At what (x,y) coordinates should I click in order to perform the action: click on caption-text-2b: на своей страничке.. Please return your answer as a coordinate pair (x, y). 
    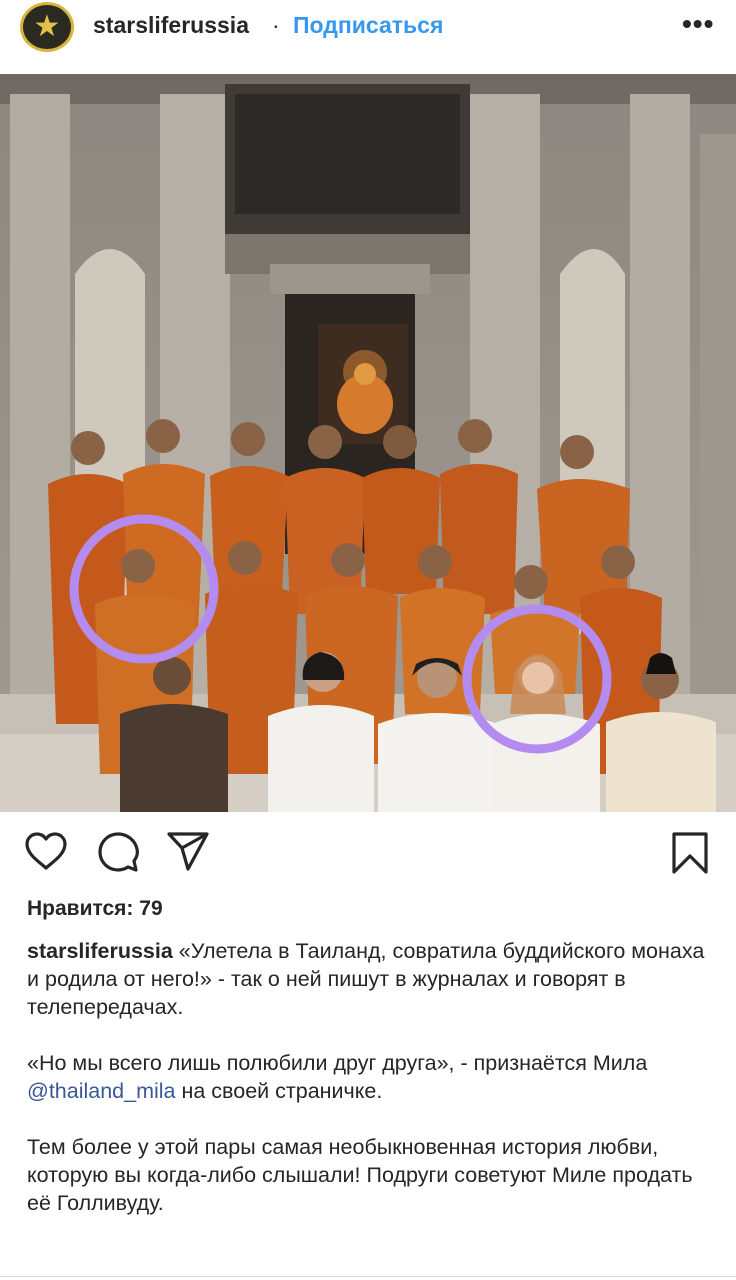
    Looking at the image, I should click on (279, 1091).